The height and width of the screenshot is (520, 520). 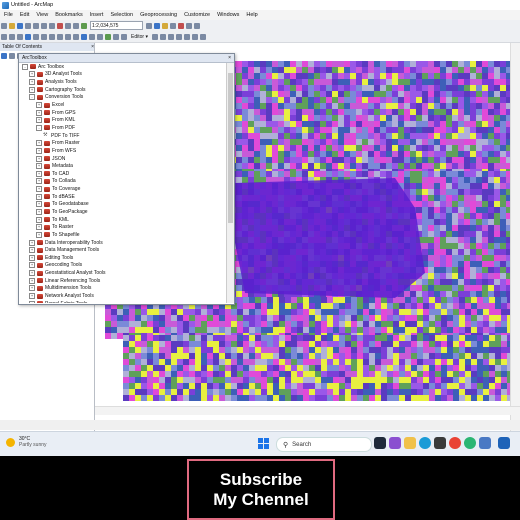 What do you see at coordinates (121, 301) in the screenshot?
I see `toolbox-item: +Parcel Fabric Tools` at bounding box center [121, 301].